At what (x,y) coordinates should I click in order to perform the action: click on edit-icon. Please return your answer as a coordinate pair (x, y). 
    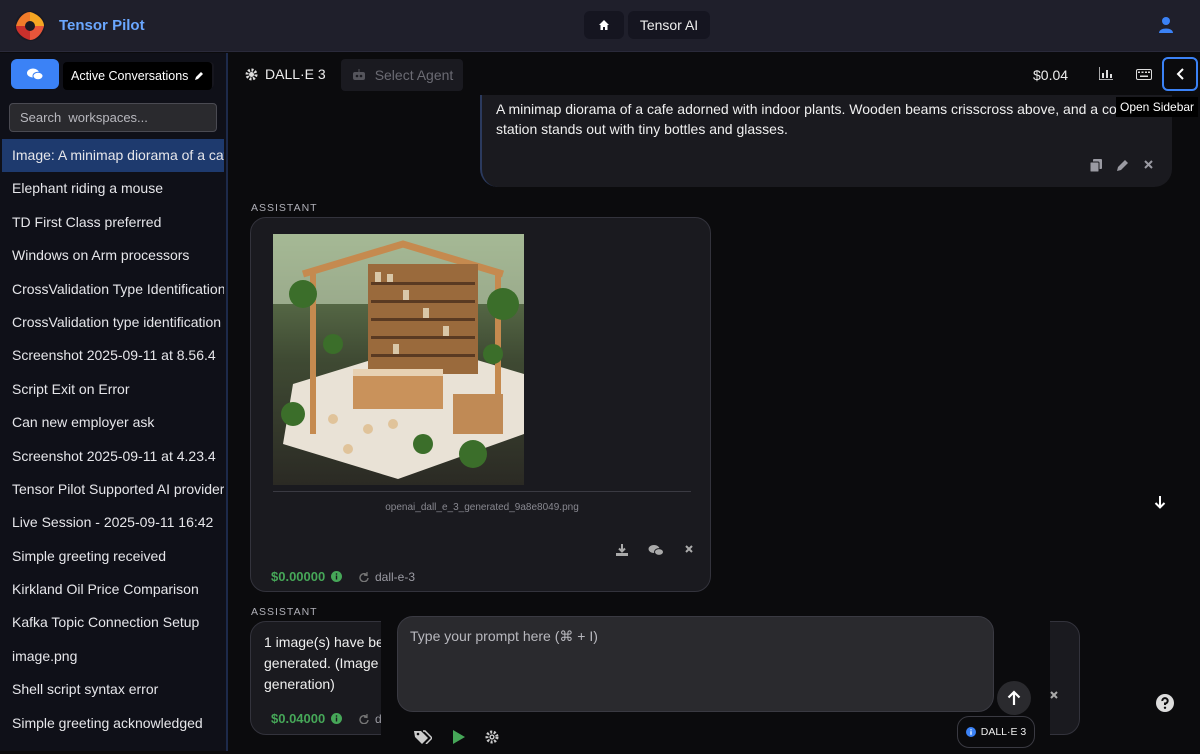
    Looking at the image, I should click on (1122, 165).